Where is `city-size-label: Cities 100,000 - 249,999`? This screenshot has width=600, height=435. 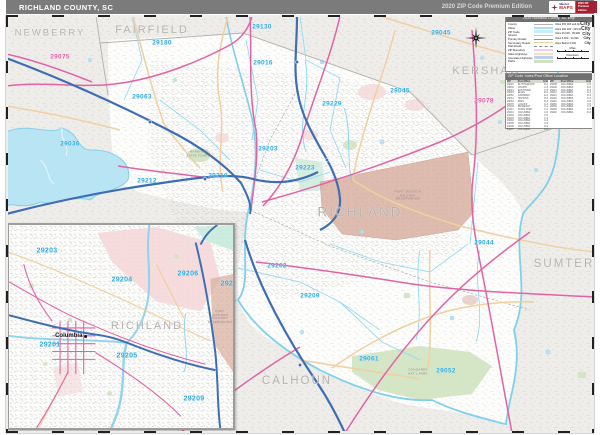 city-size-label: Cities 100,000 - 249,999 is located at coordinates (568, 29).